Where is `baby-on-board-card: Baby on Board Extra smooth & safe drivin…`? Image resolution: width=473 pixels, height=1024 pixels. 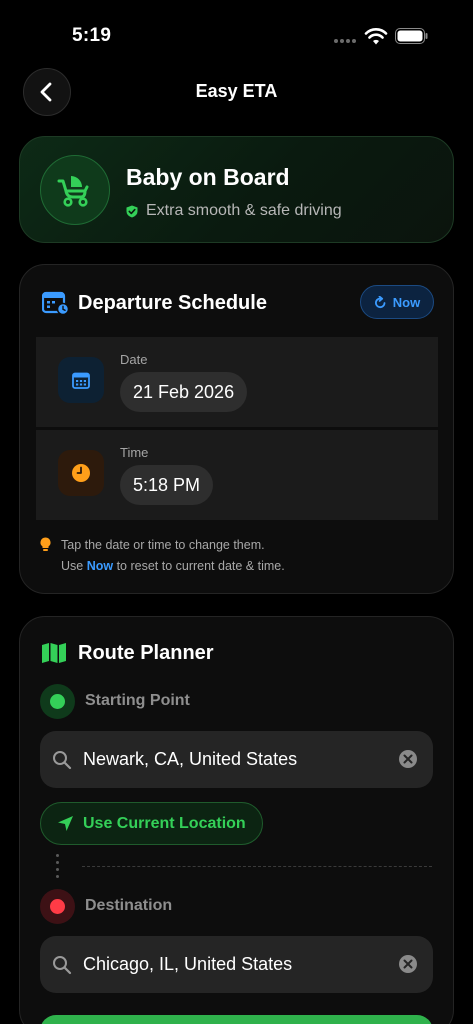
baby-on-board-card: Baby on Board Extra smooth & safe drivin… is located at coordinates (236, 189).